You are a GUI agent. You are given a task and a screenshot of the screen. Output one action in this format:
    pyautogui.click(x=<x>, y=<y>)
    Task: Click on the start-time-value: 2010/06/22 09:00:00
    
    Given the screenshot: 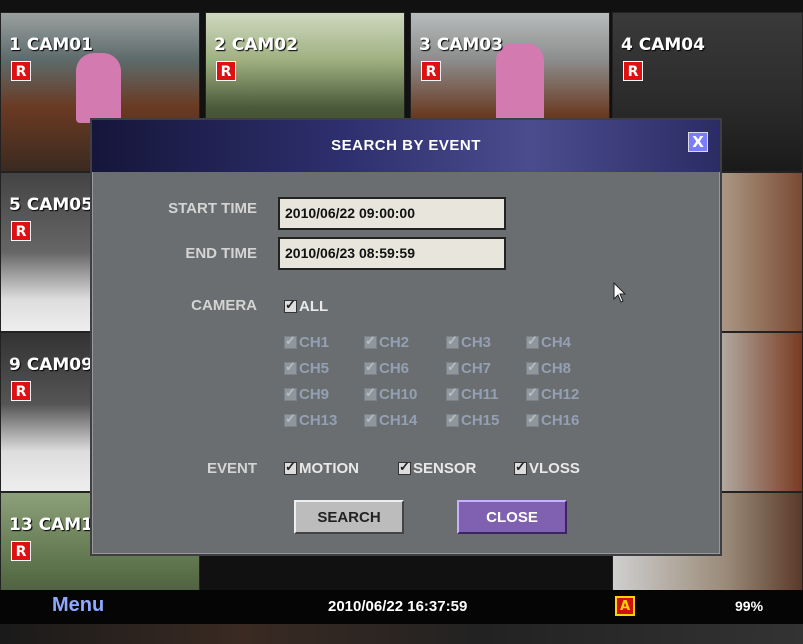 What is the action you would take?
    pyautogui.click(x=350, y=213)
    